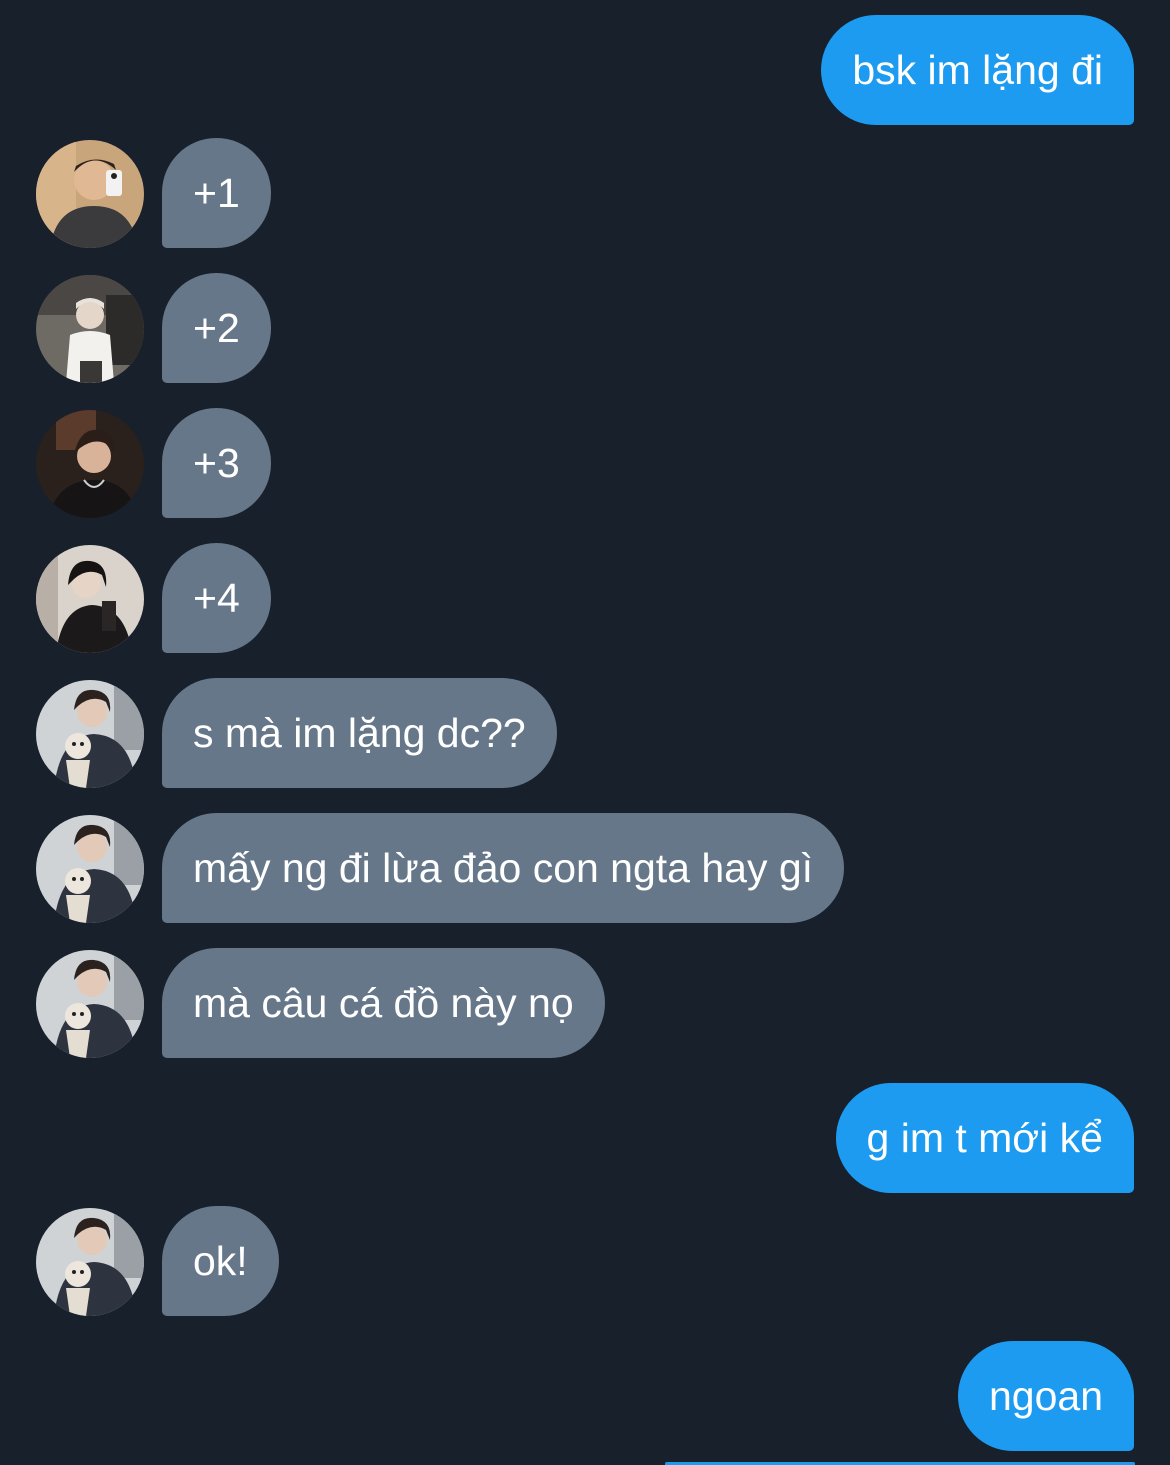  I want to click on received-message-bubble: +4, so click(216, 598).